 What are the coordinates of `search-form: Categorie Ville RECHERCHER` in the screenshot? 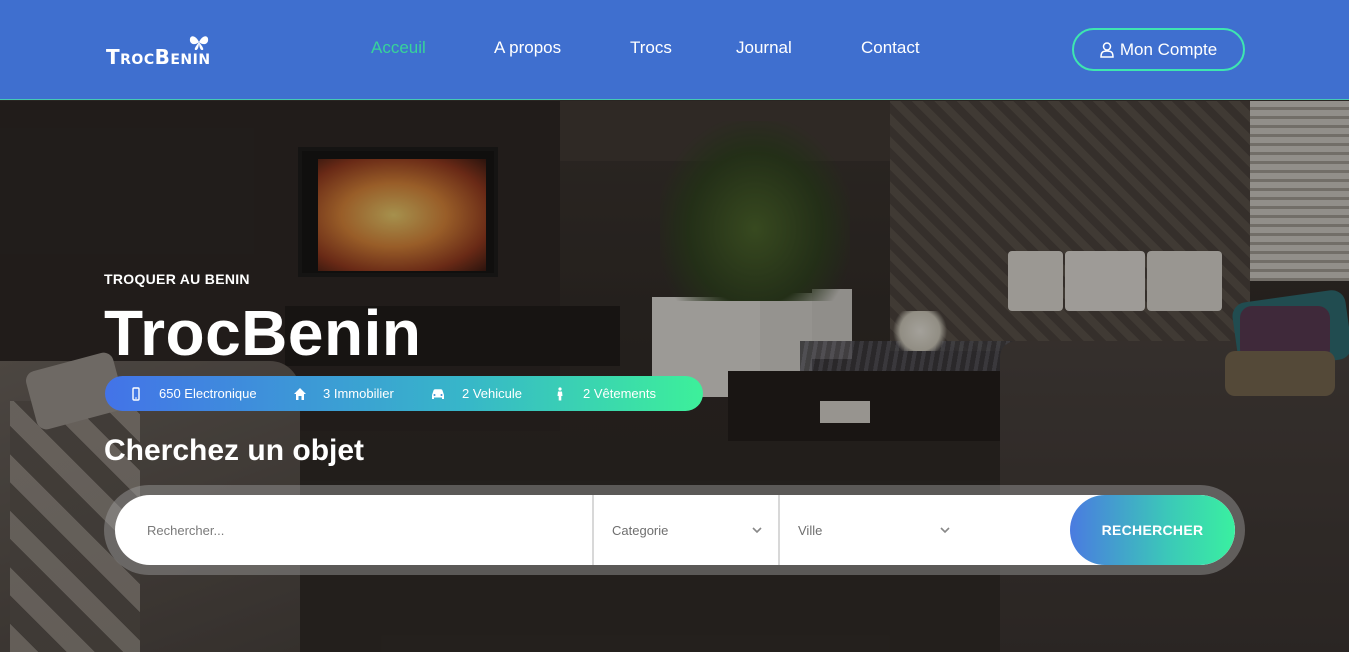 It's located at (675, 530).